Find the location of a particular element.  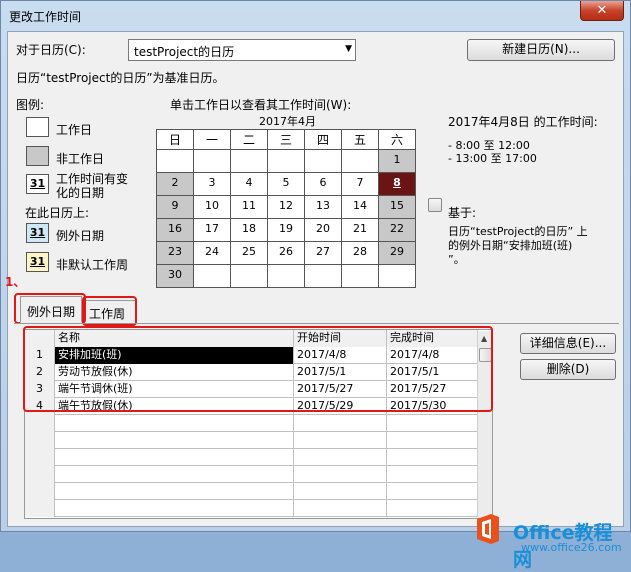

calendar-day: 17 is located at coordinates (212, 230).